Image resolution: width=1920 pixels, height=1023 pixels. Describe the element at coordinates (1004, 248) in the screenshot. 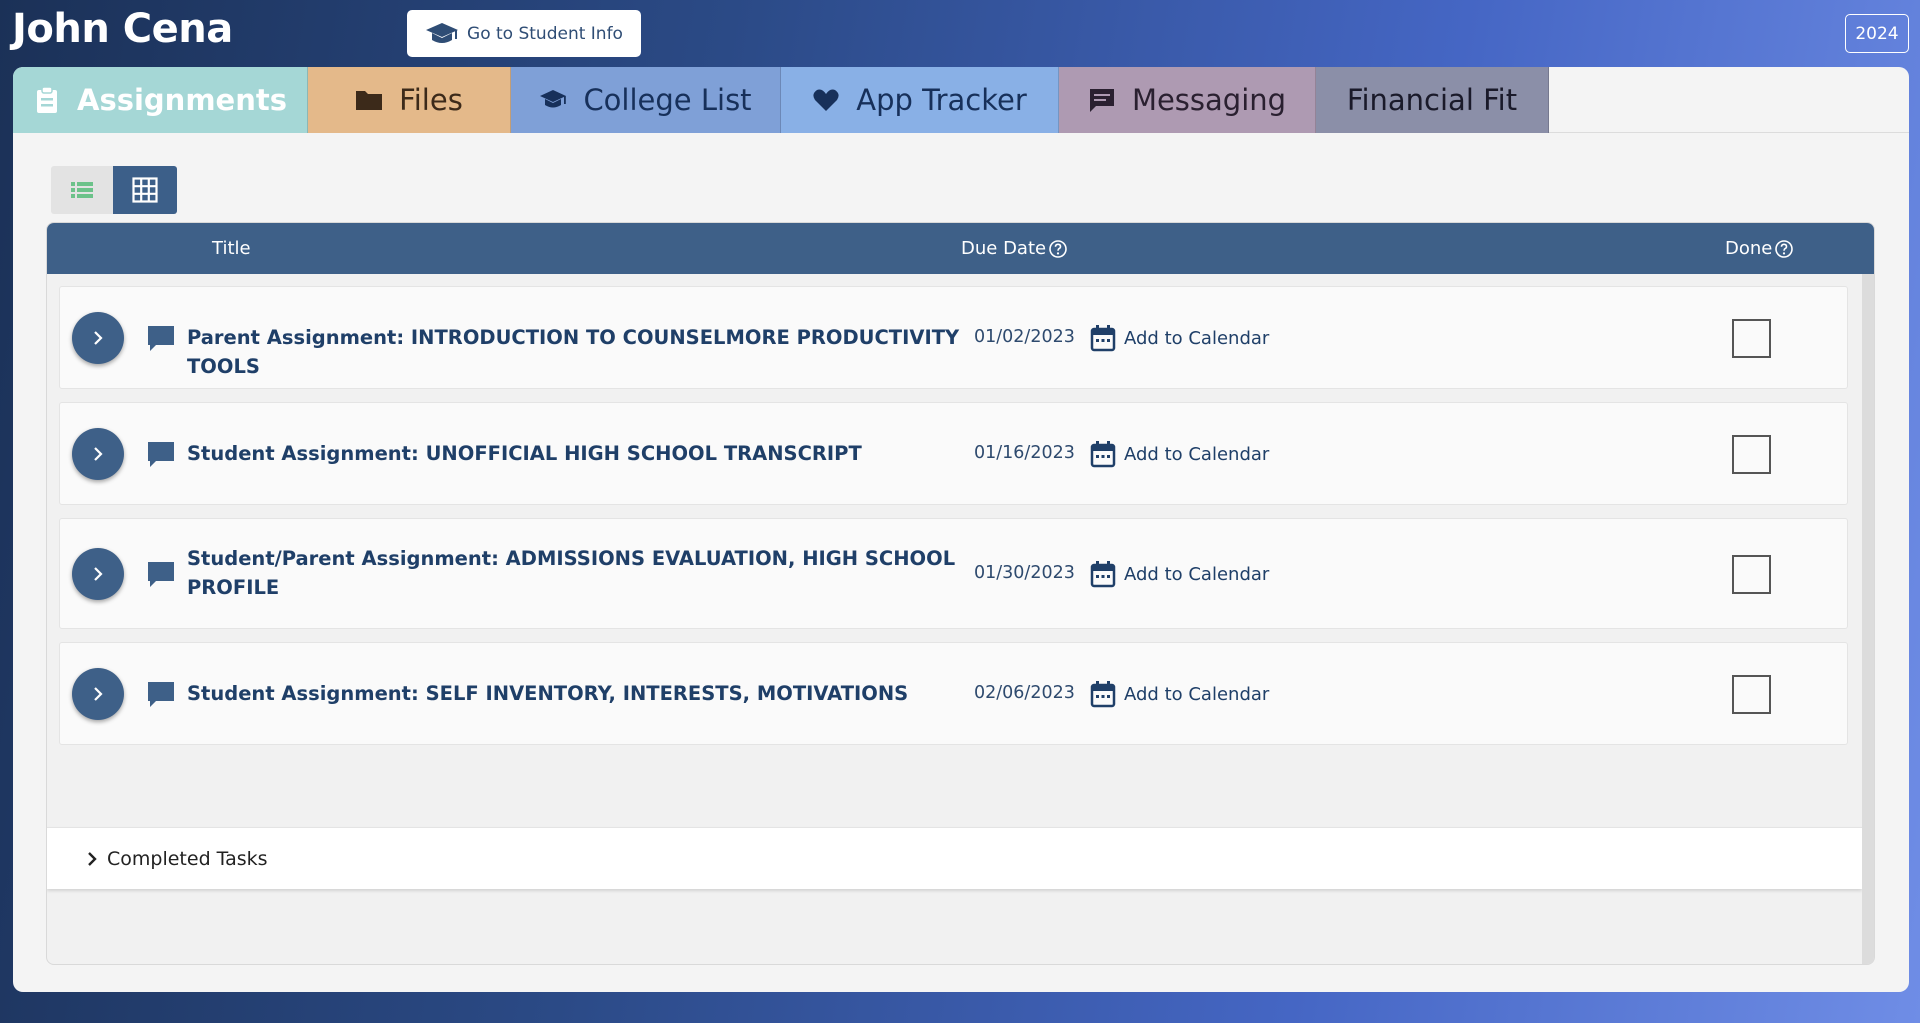

I see `column-due-date-label: Due Date` at that location.